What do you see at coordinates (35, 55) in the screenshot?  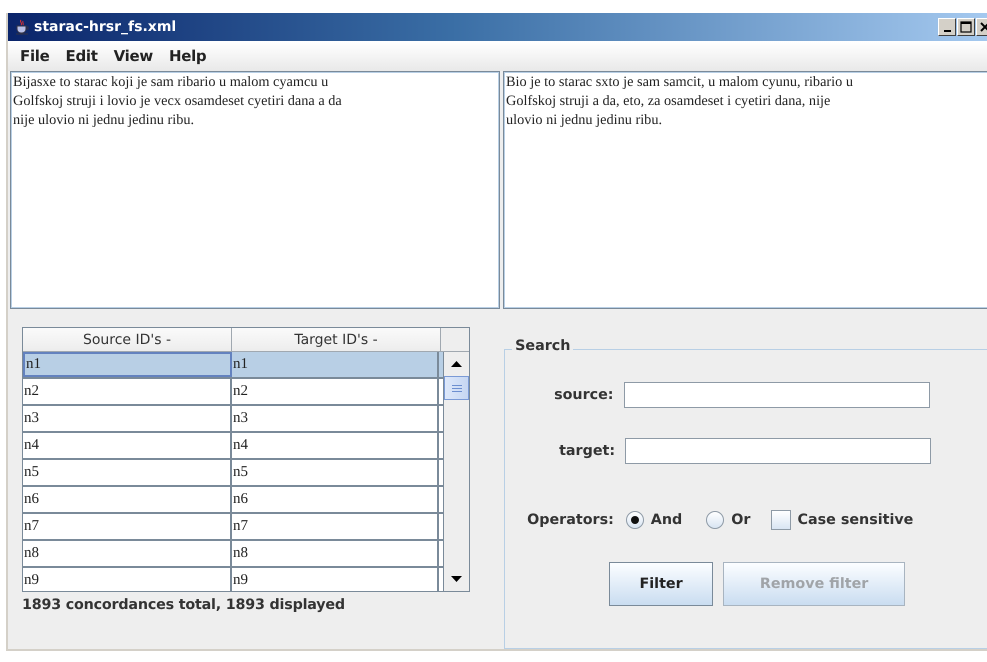 I see `menu-item: File` at bounding box center [35, 55].